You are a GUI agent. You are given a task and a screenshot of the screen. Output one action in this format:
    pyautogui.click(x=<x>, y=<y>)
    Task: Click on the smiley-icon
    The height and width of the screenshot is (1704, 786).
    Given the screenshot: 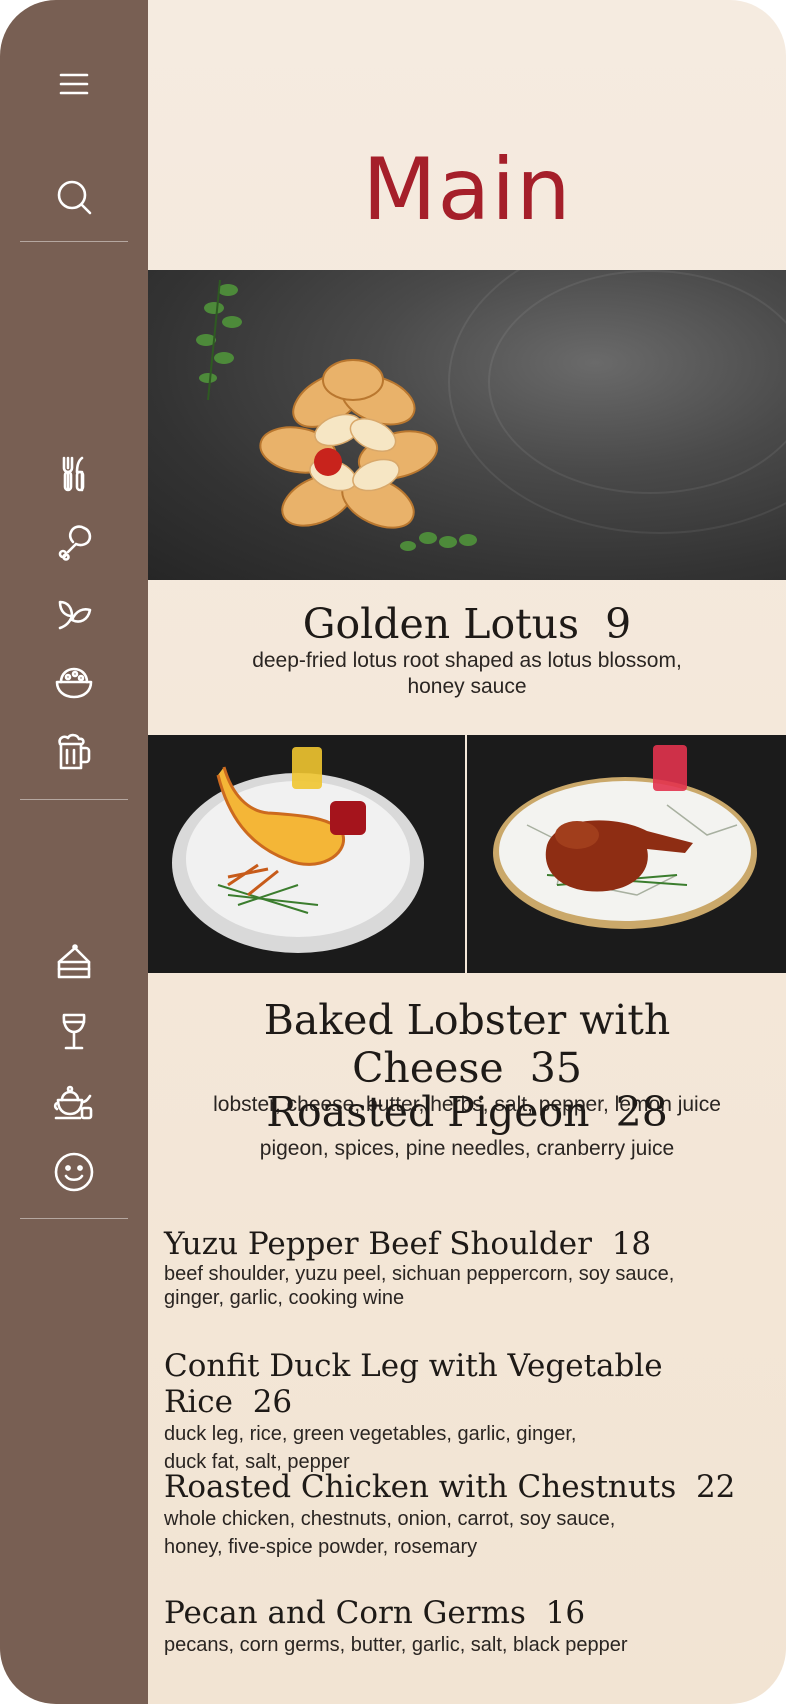 What is the action you would take?
    pyautogui.click(x=74, y=1172)
    